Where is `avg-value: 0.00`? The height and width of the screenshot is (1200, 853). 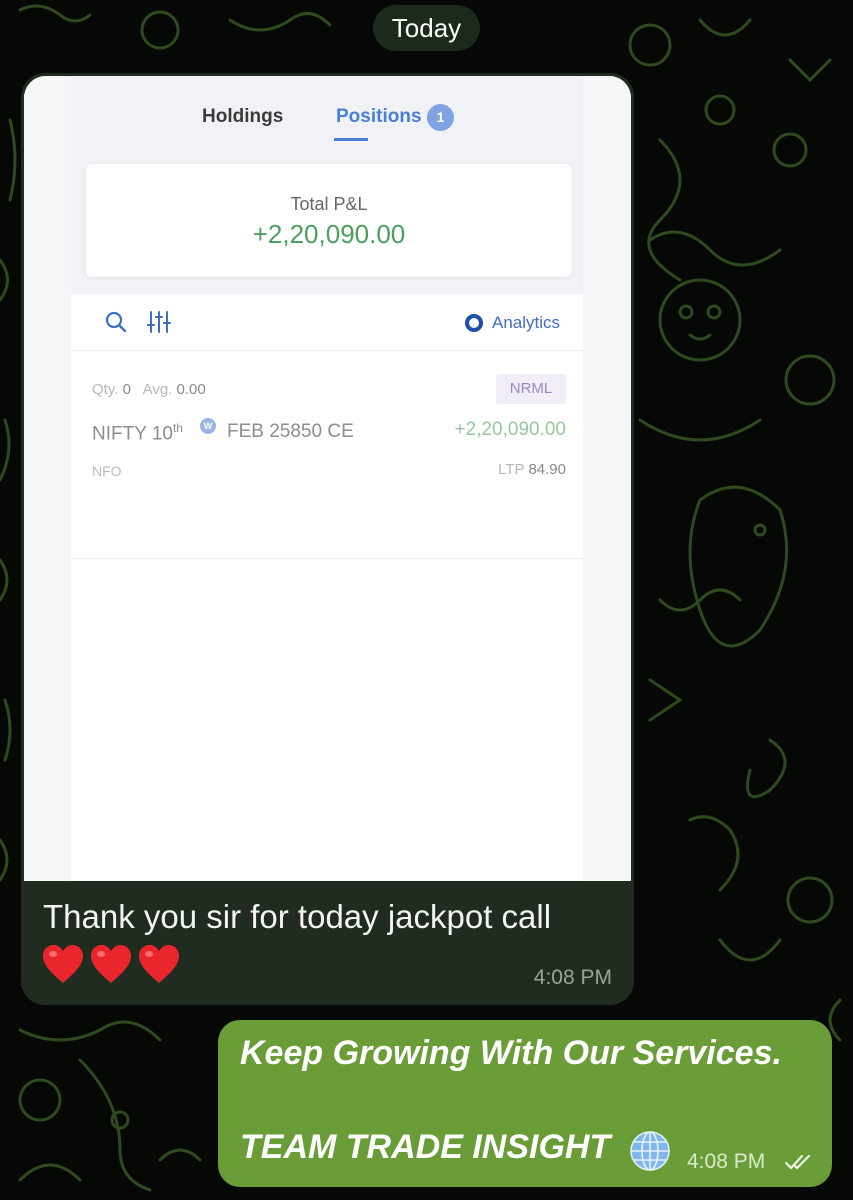 avg-value: 0.00 is located at coordinates (191, 389).